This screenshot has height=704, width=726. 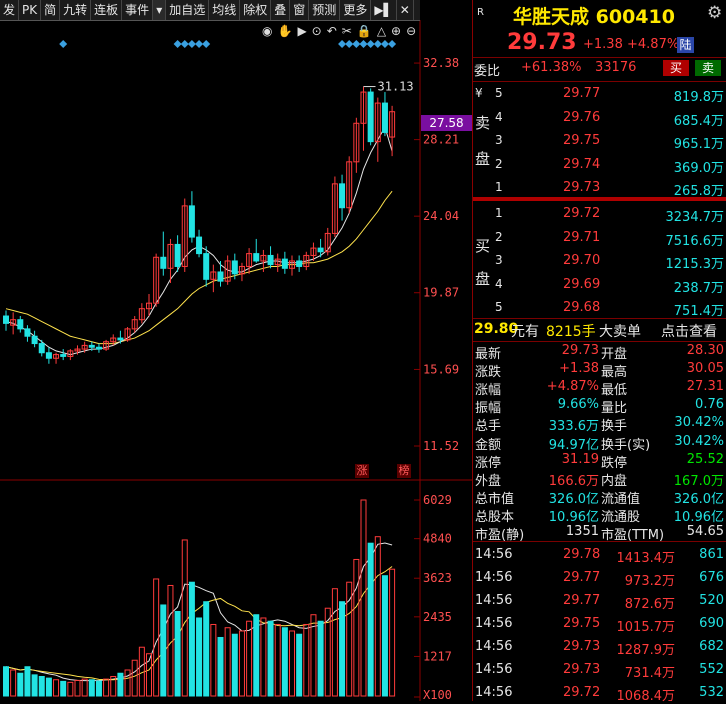 I want to click on volume-label: 4840, so click(x=437, y=539).